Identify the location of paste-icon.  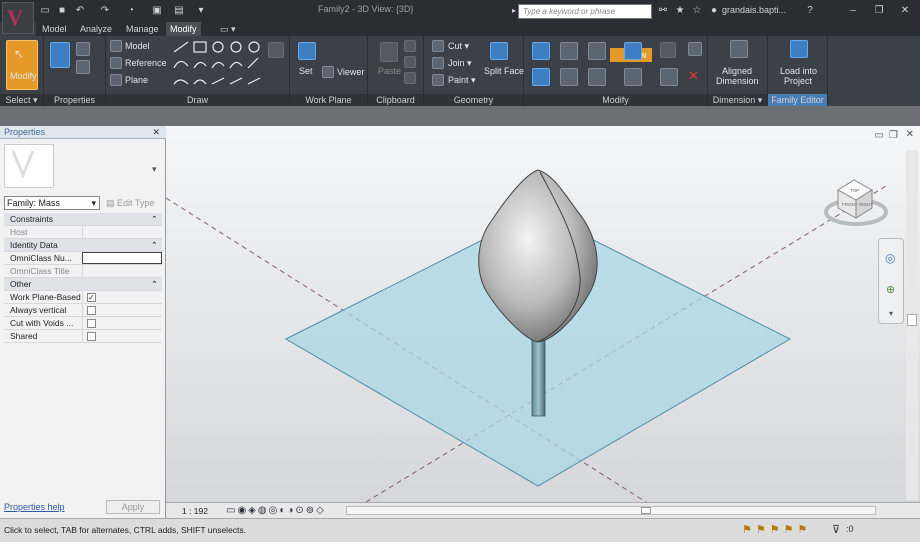
(389, 52).